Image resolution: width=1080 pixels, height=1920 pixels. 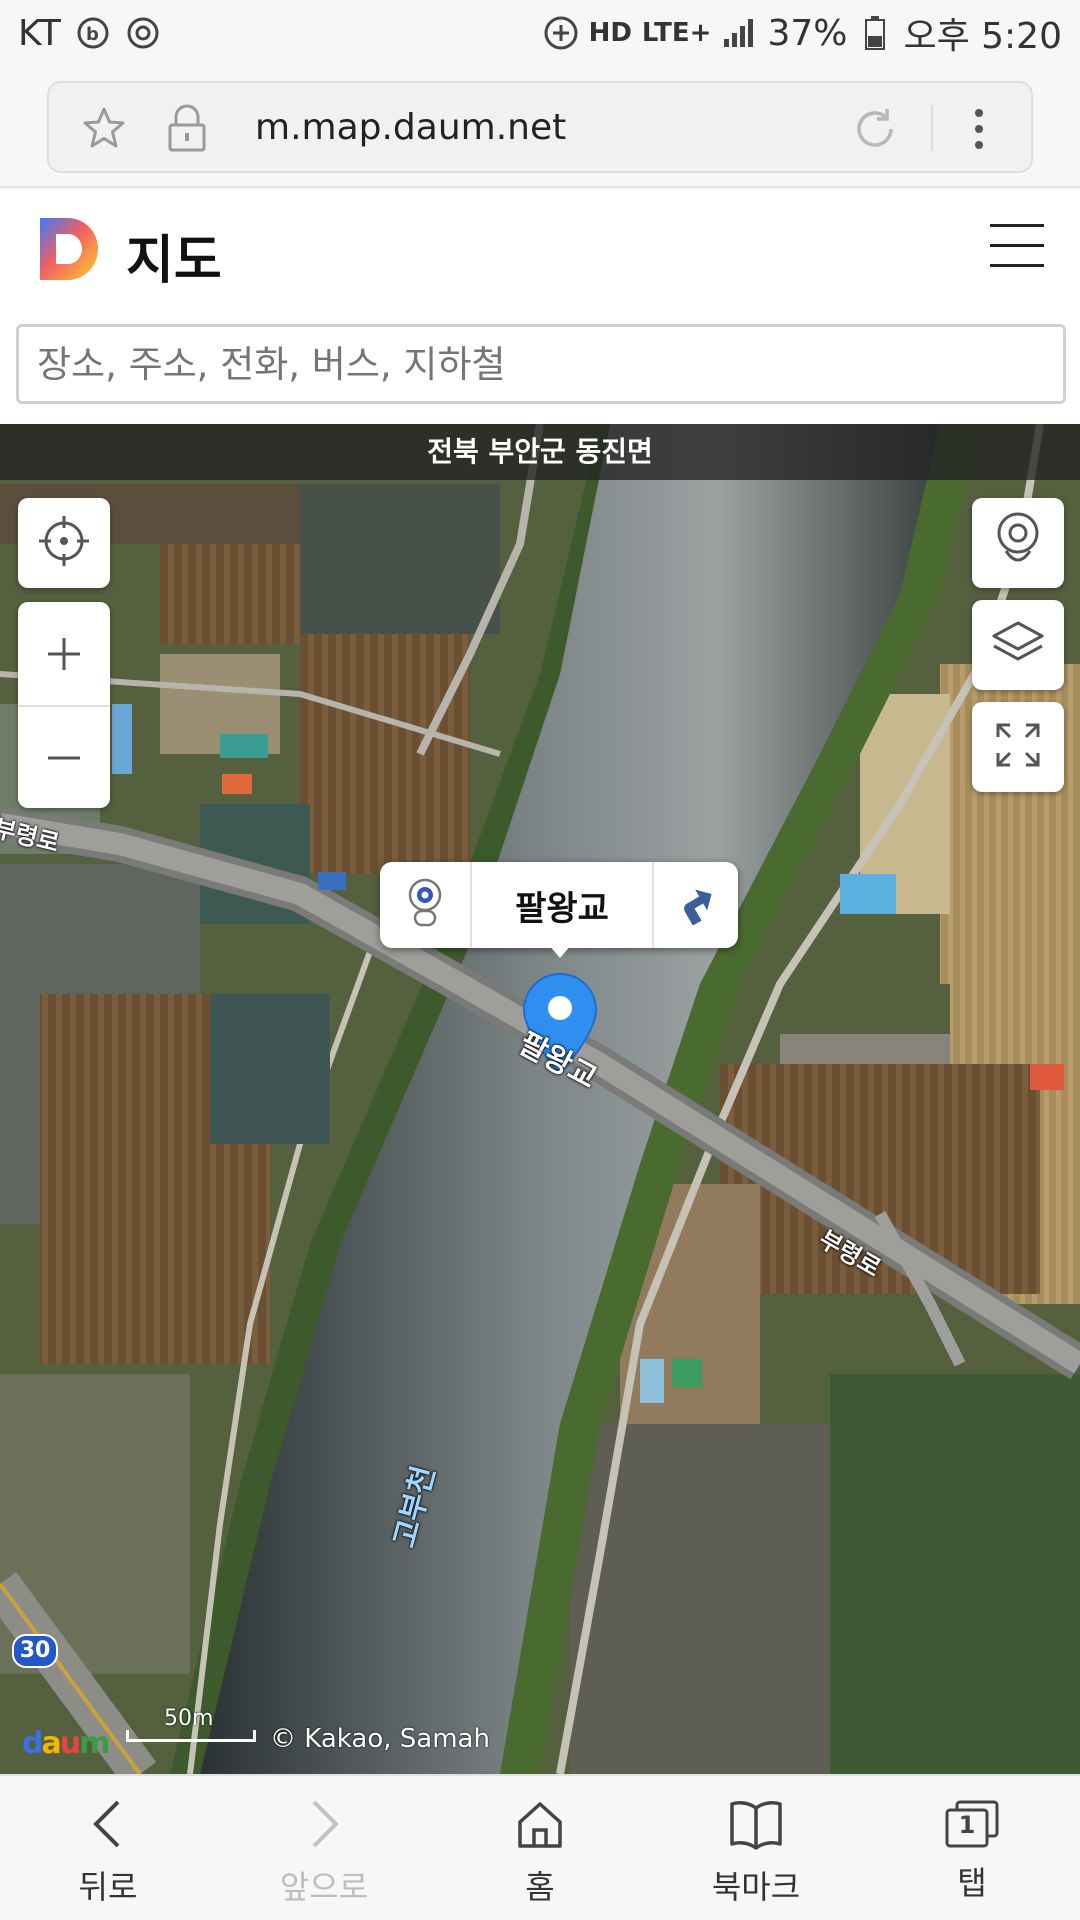 I want to click on search-input, so click(x=541, y=364).